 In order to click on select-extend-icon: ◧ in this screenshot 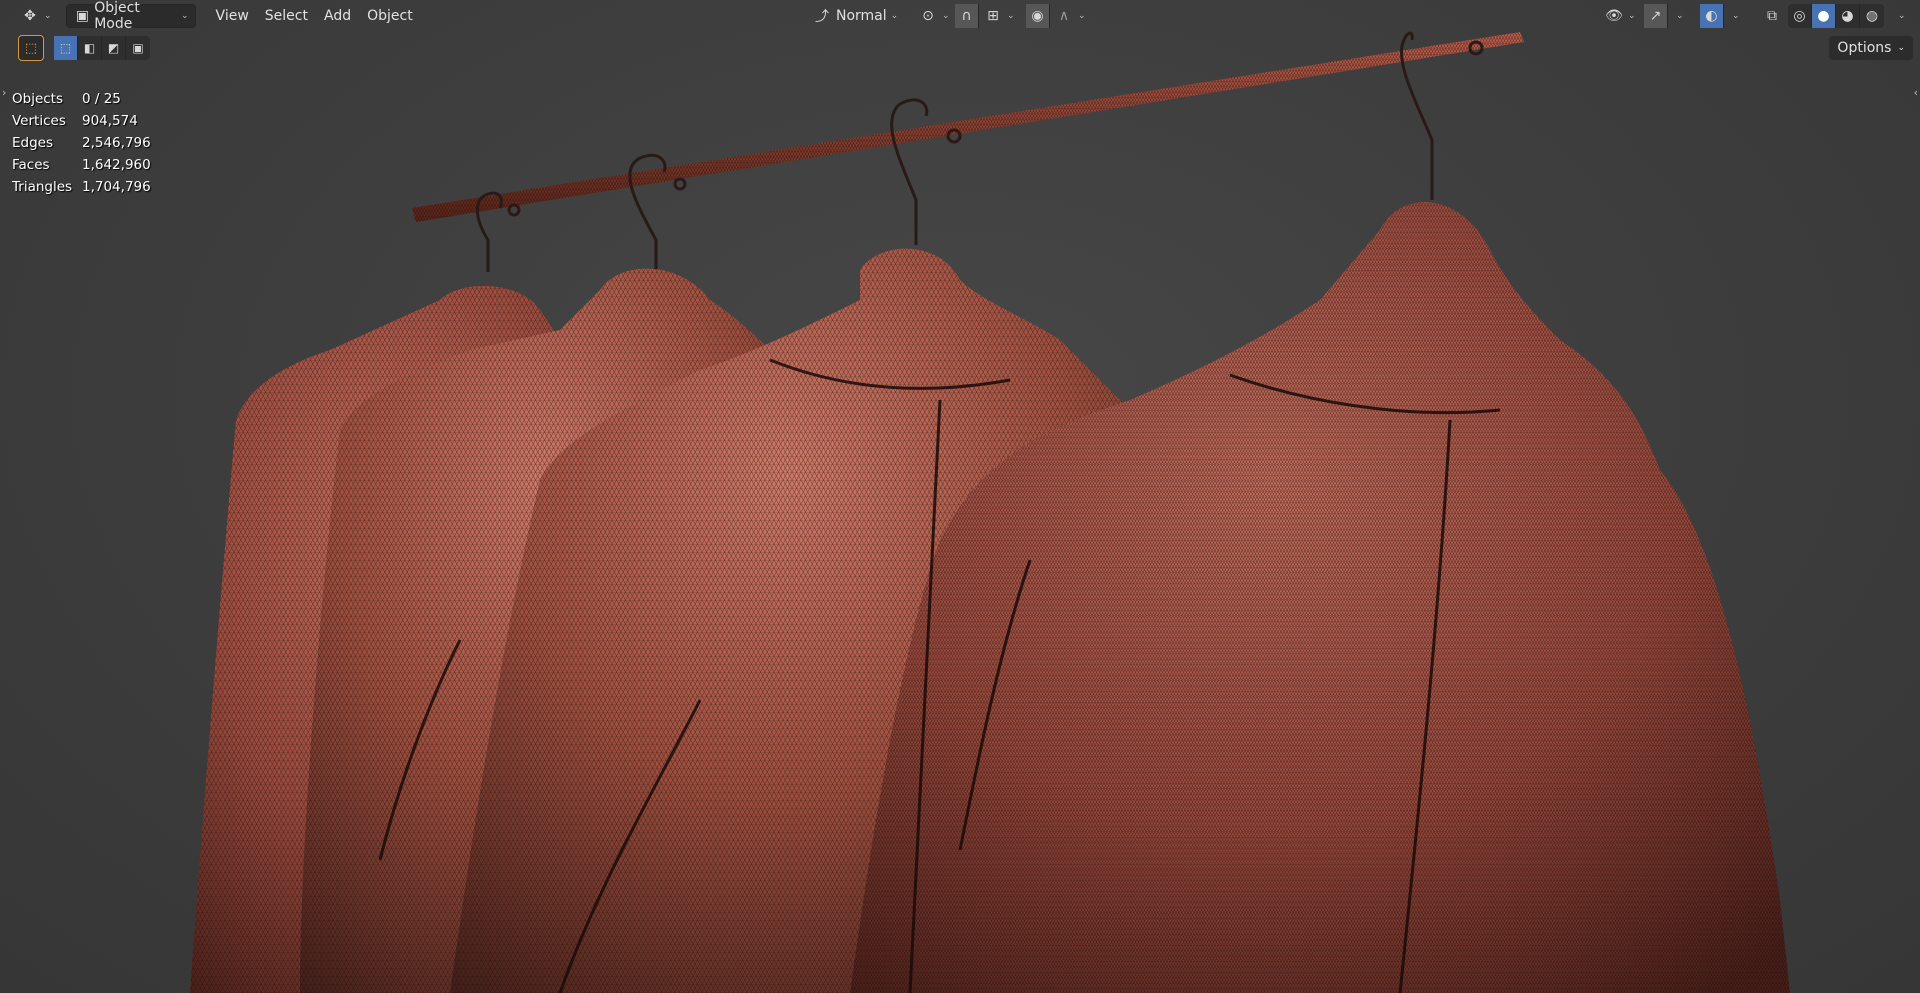, I will do `click(89, 48)`.